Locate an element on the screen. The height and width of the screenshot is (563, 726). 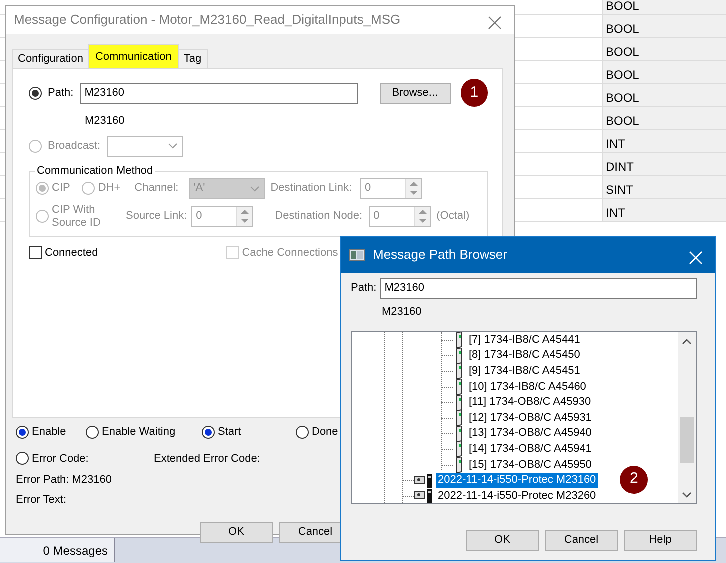
checkbox-label: Cache Connections is located at coordinates (290, 253).